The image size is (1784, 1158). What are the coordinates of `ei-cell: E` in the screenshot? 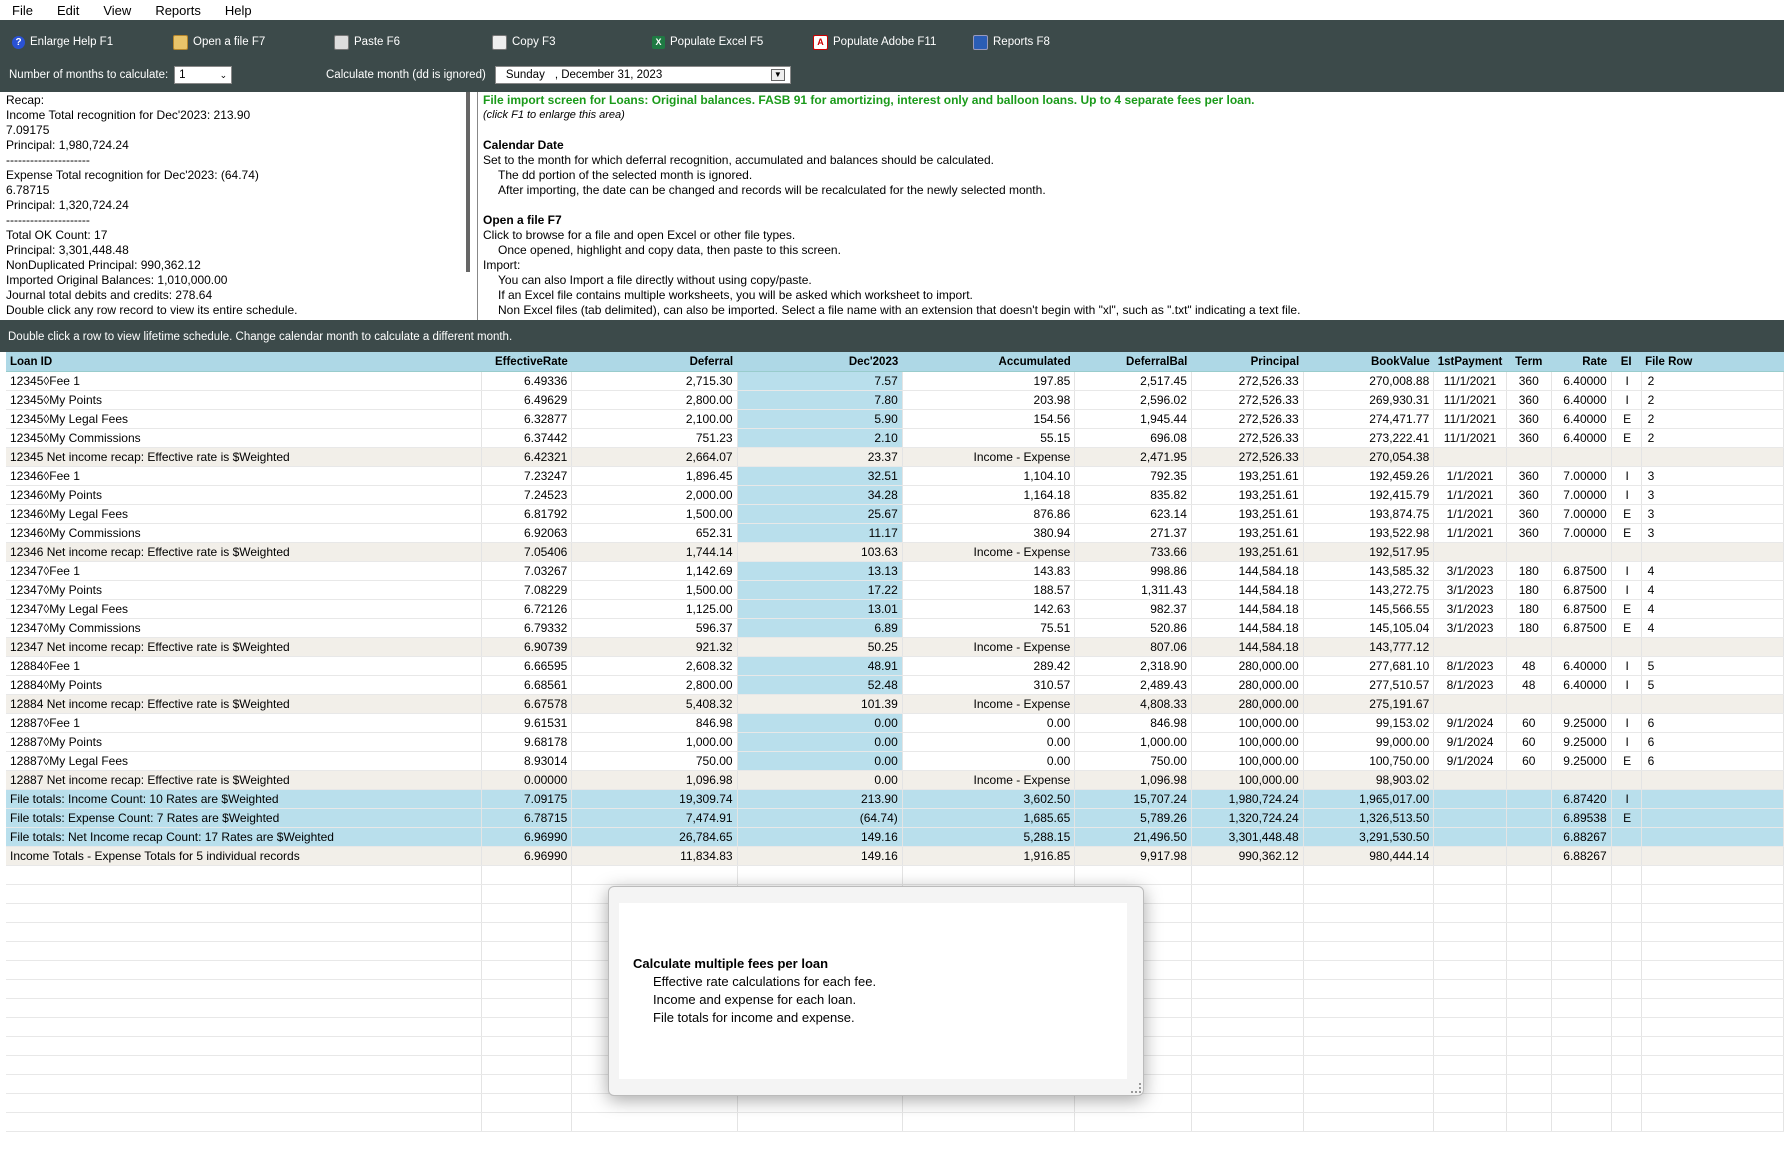 It's located at (1626, 419).